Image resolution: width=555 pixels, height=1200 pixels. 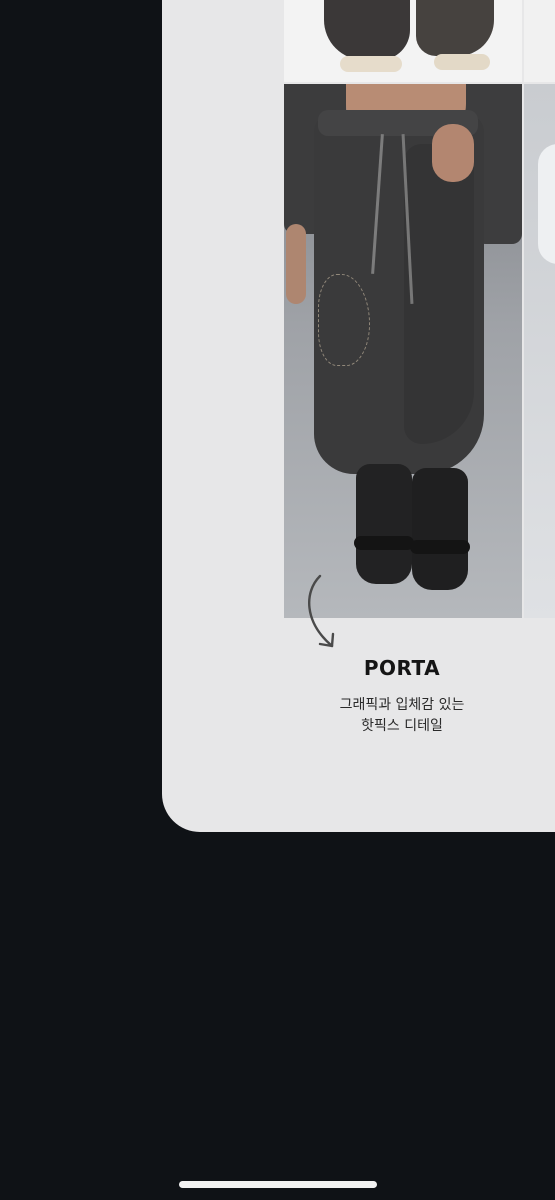 I want to click on sweatpants-shade, so click(x=439, y=294).